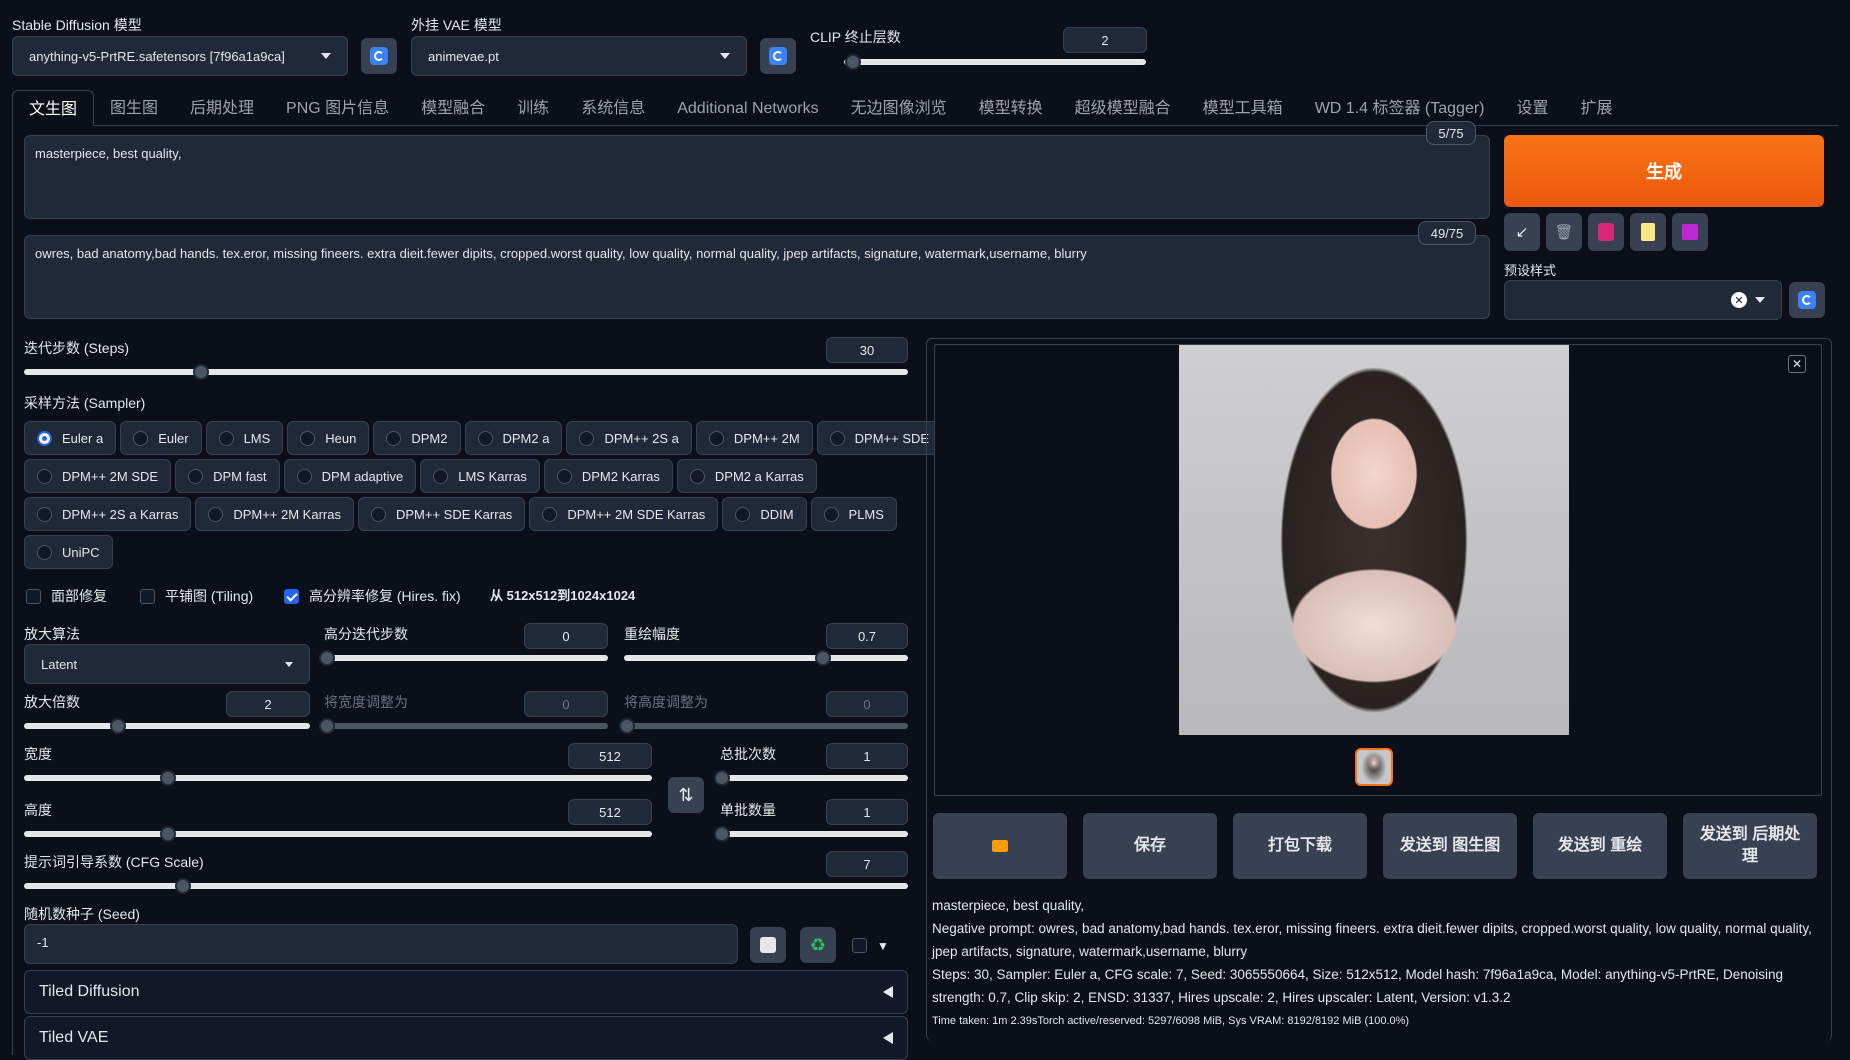  I want to click on refresh-styles-button, so click(1807, 300).